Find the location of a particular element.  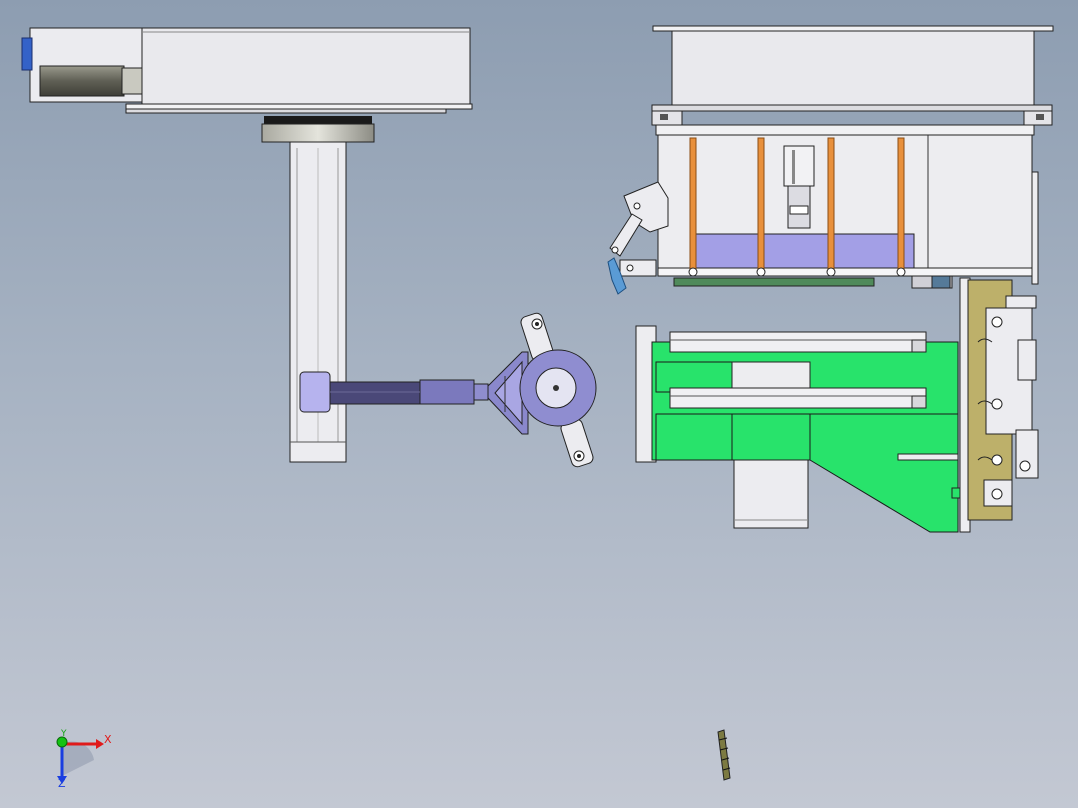

cylinder-piston is located at coordinates (799, 187).